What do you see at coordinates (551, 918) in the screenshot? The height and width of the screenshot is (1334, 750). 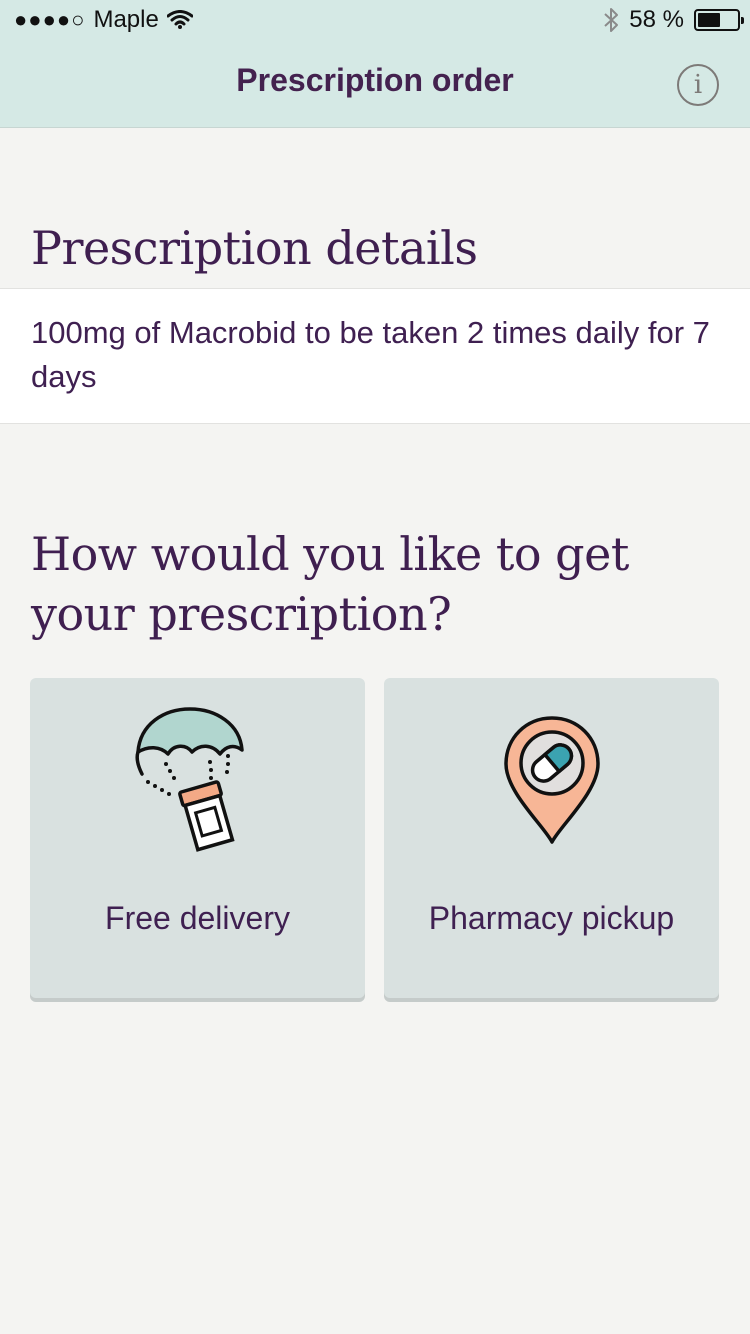 I see `pharmacy-pickup-label: Pharmacy pickup` at bounding box center [551, 918].